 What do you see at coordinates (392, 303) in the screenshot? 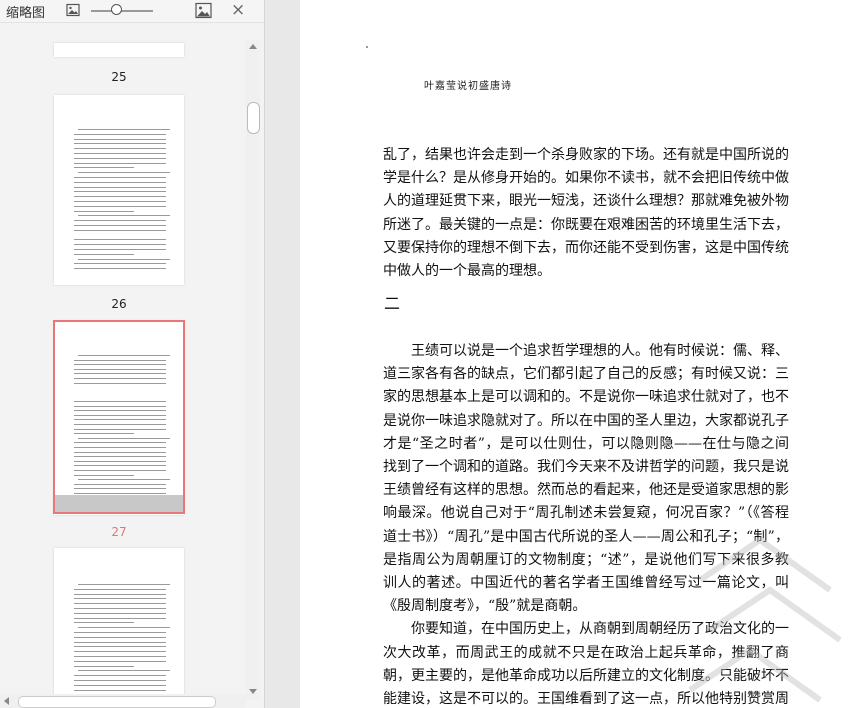
I see `section-number: 二` at bounding box center [392, 303].